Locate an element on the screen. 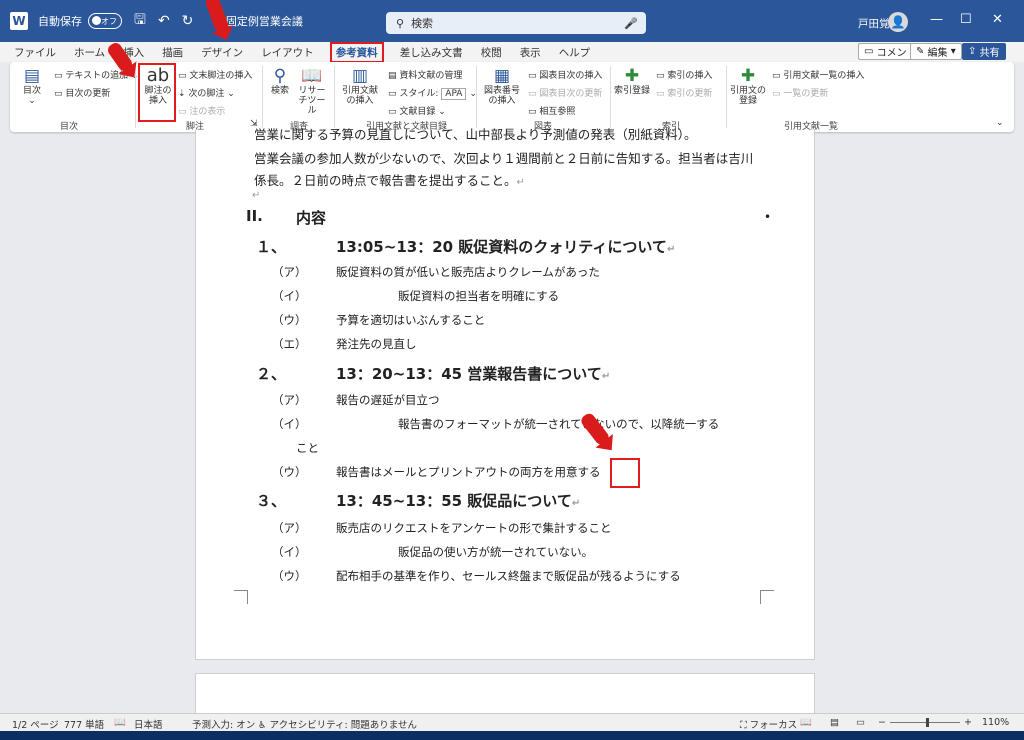 This screenshot has width=1024, height=740. insert-caption-button: ▦ 図表番号の挿入 is located at coordinates (502, 86).